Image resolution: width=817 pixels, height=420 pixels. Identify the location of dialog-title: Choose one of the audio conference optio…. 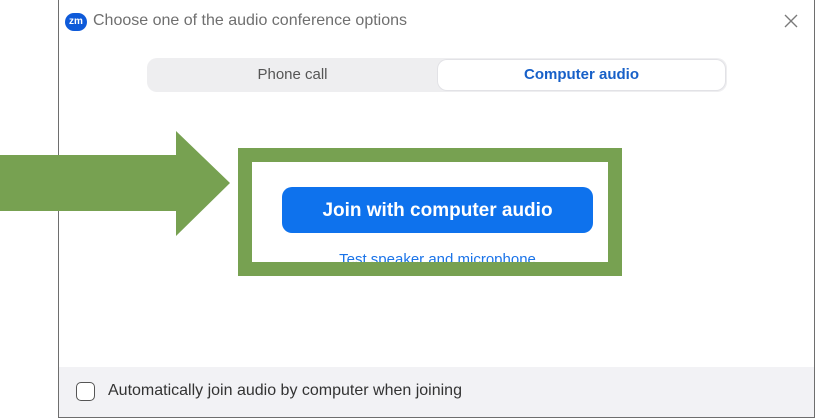
(250, 20).